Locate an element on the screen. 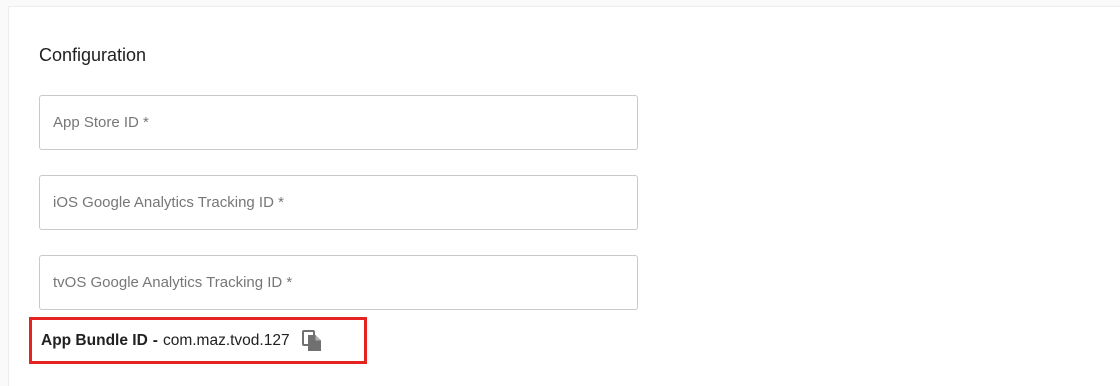 This screenshot has width=1120, height=386. app-store-id-field is located at coordinates (338, 122).